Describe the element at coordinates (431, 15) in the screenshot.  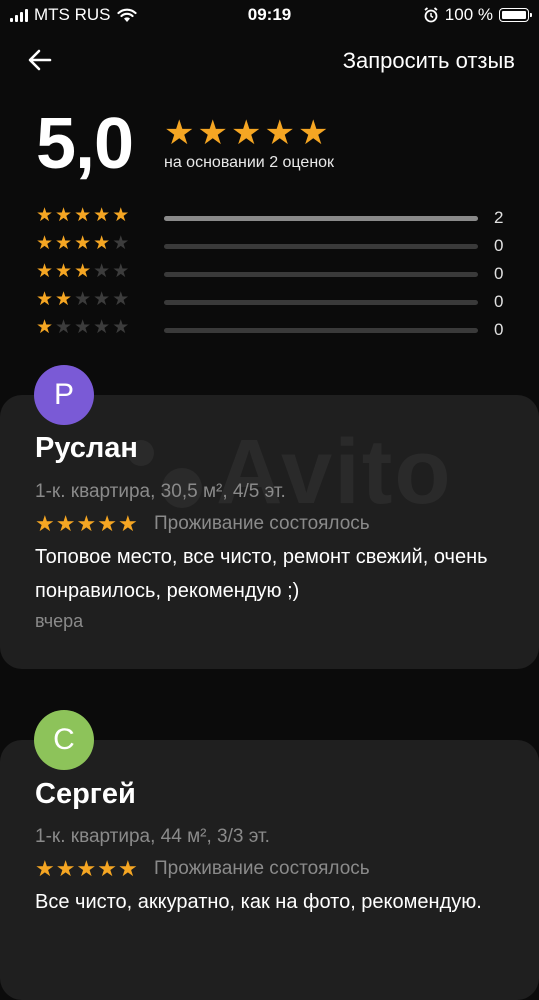
I see `alarm-icon` at that location.